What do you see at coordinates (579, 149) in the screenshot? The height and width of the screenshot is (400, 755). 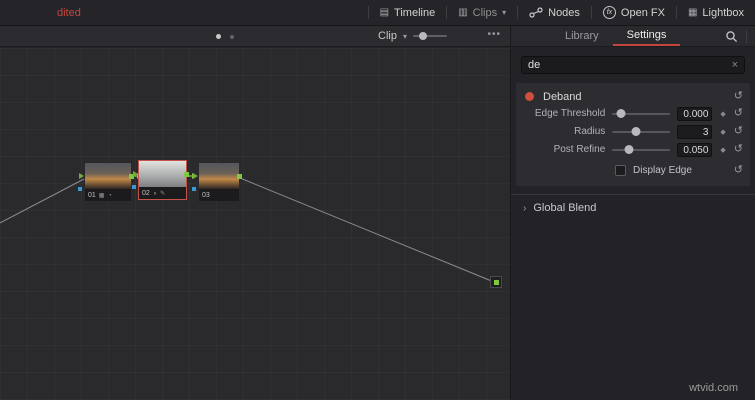 I see `param-label: Post Refine` at bounding box center [579, 149].